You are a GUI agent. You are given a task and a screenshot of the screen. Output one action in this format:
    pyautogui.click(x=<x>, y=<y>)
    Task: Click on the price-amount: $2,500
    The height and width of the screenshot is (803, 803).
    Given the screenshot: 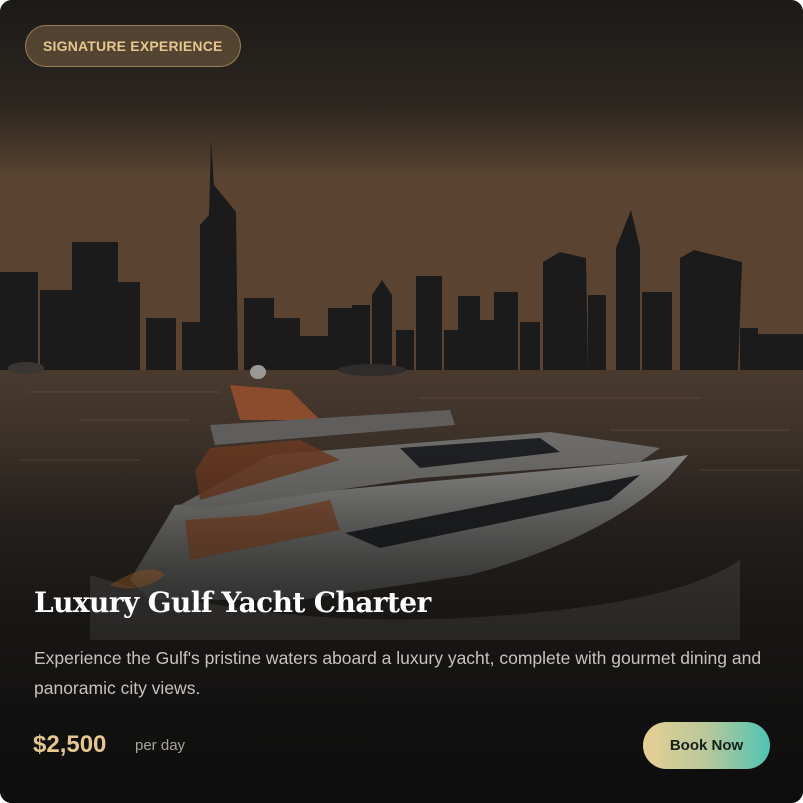 What is the action you would take?
    pyautogui.click(x=70, y=744)
    